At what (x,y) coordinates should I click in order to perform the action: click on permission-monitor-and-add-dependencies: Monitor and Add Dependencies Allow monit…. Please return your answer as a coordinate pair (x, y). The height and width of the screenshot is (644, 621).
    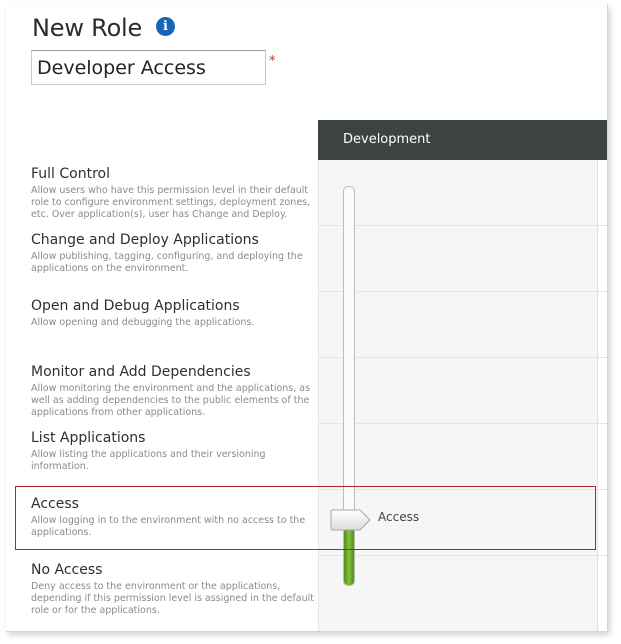
    Looking at the image, I should click on (173, 391).